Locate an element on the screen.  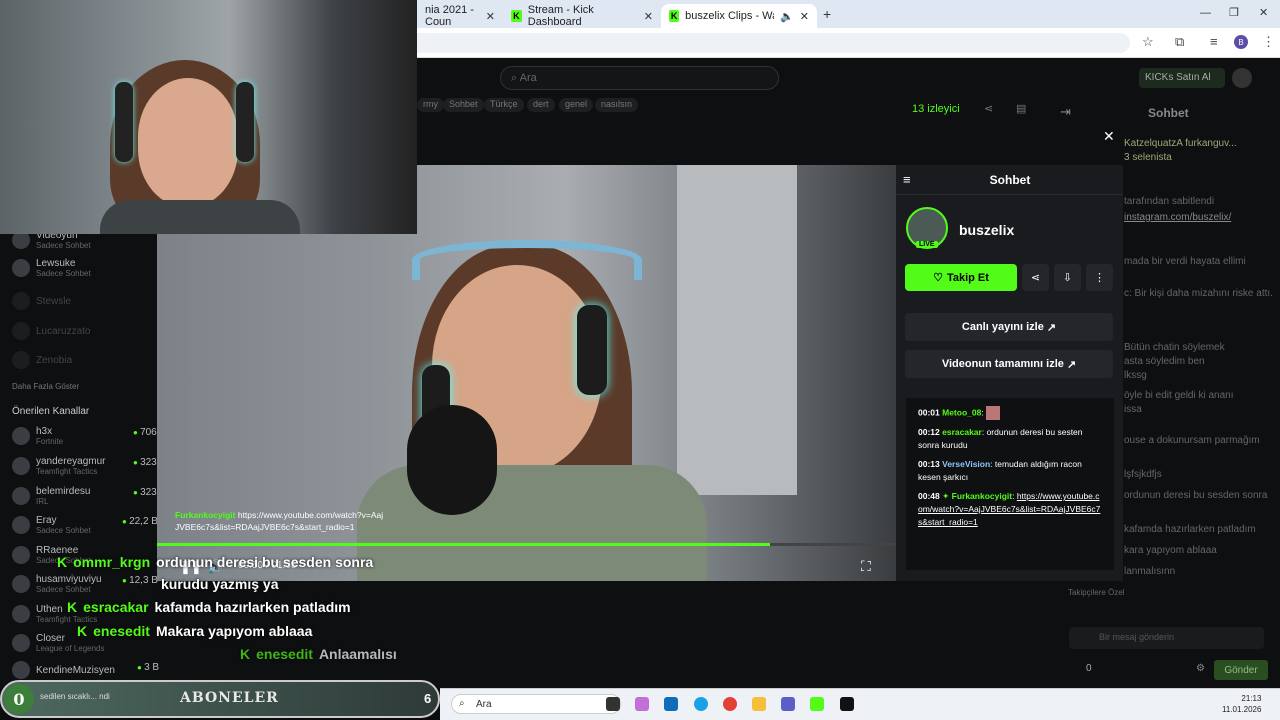
tag: Sohbet is located at coordinates (463, 105).